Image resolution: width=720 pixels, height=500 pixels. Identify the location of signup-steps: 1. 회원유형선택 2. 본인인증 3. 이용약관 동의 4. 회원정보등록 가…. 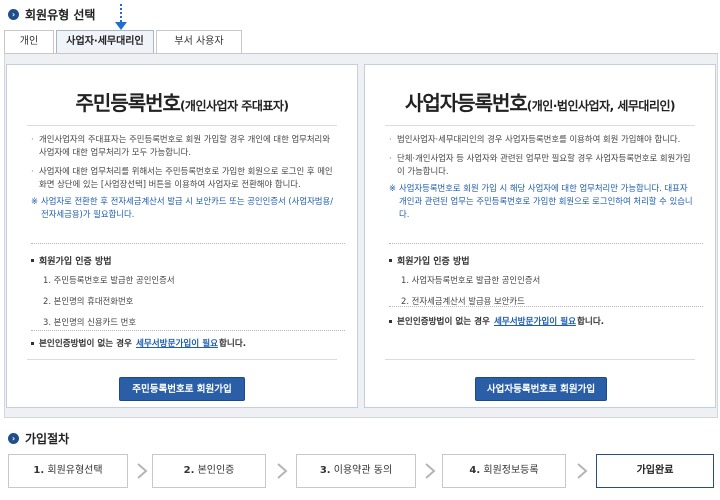
(361, 471).